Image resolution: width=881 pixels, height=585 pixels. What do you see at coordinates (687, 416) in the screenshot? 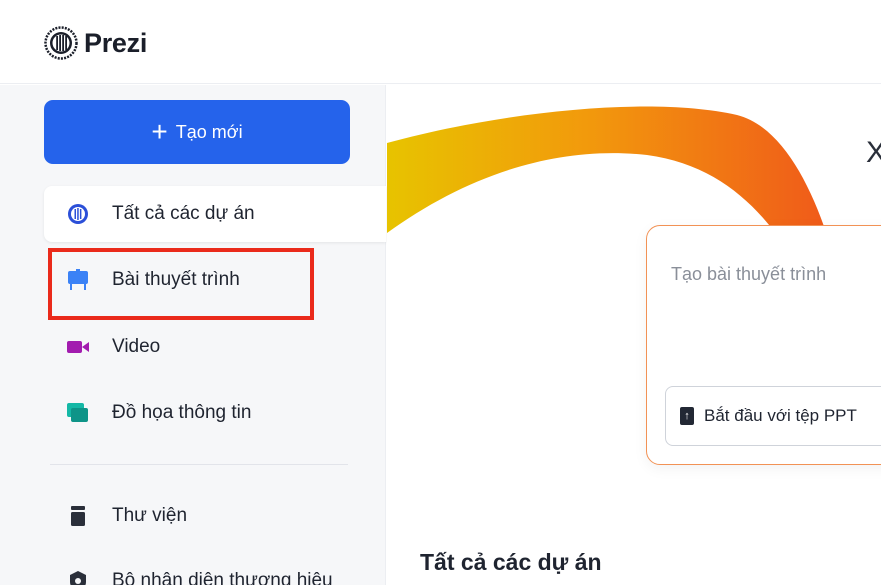
I see `upload-file-icon: ↑` at bounding box center [687, 416].